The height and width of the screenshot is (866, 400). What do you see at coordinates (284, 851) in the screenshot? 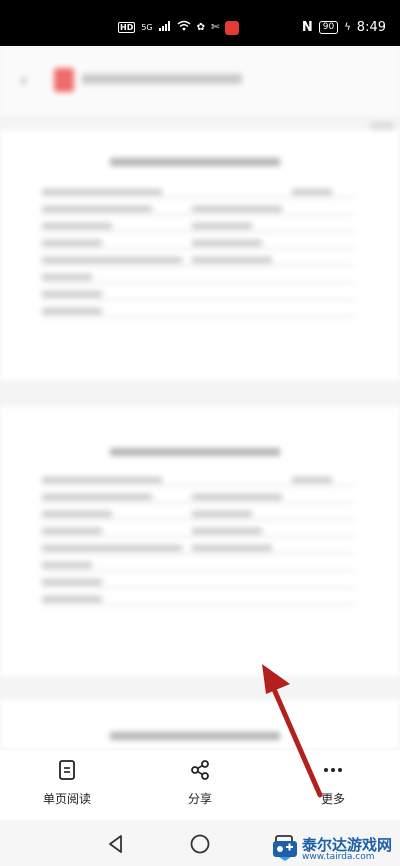
I see `watermark-logo-icon` at bounding box center [284, 851].